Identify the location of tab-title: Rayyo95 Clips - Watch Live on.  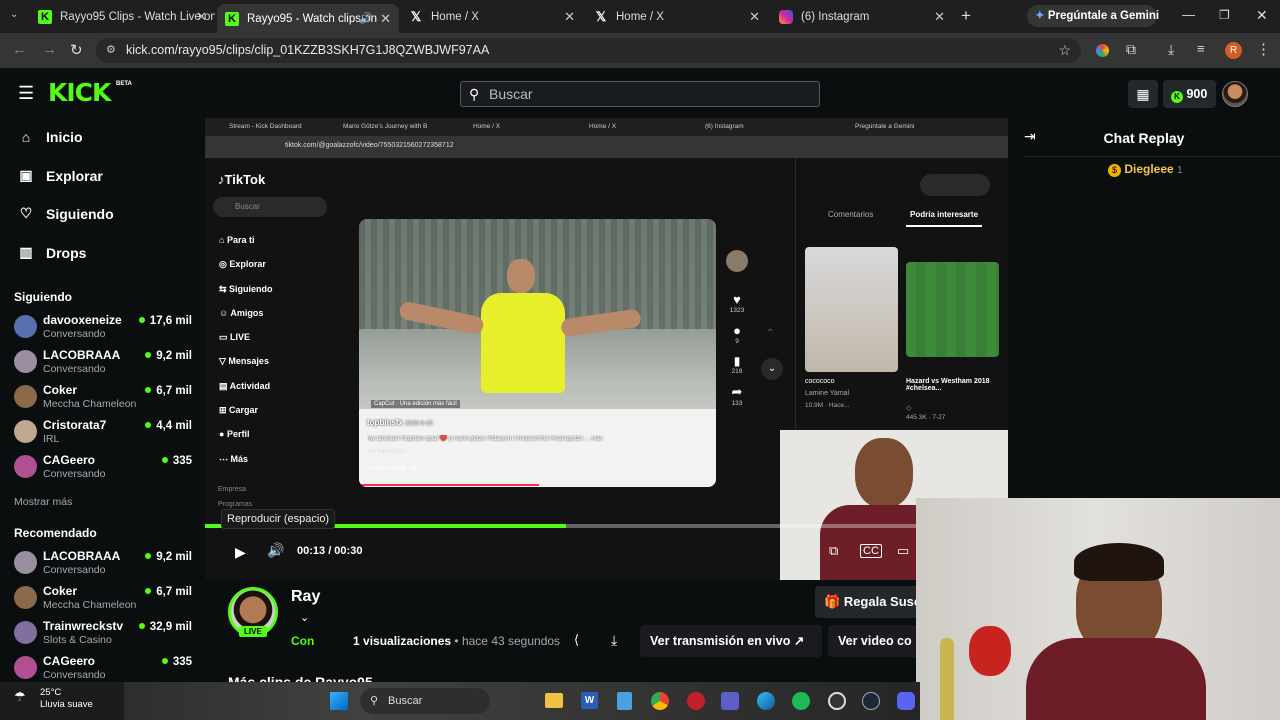
(137, 16).